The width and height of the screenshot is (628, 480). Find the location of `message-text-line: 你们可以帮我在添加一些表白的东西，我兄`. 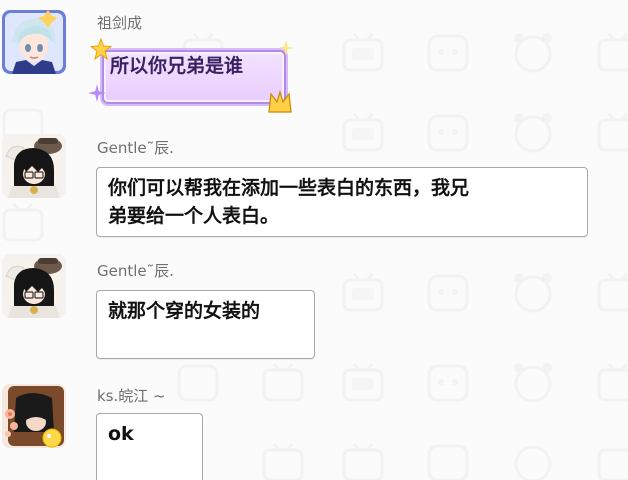

message-text-line: 你们可以帮我在添加一些表白的东西，我兄 is located at coordinates (289, 188).